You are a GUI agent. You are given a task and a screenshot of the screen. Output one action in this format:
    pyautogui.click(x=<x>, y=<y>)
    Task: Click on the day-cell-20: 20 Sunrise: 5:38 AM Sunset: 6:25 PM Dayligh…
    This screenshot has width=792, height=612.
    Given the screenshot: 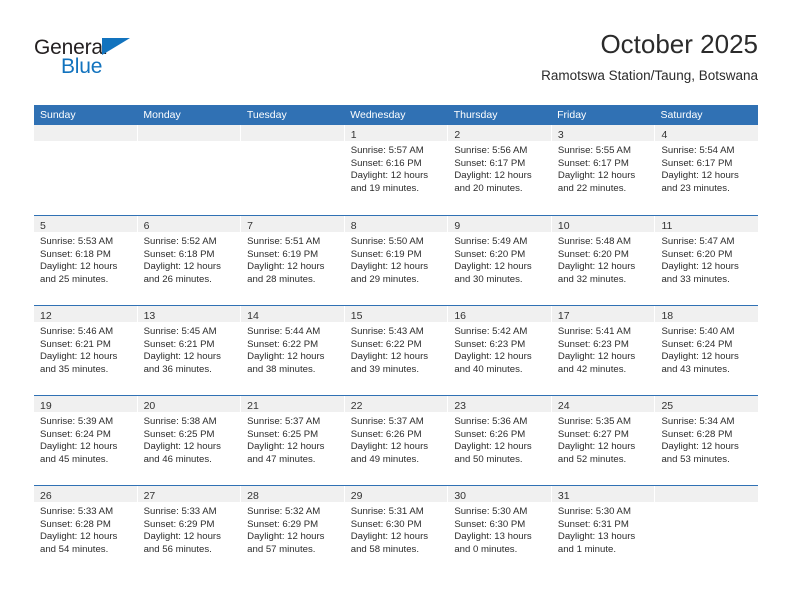 What is the action you would take?
    pyautogui.click(x=189, y=440)
    